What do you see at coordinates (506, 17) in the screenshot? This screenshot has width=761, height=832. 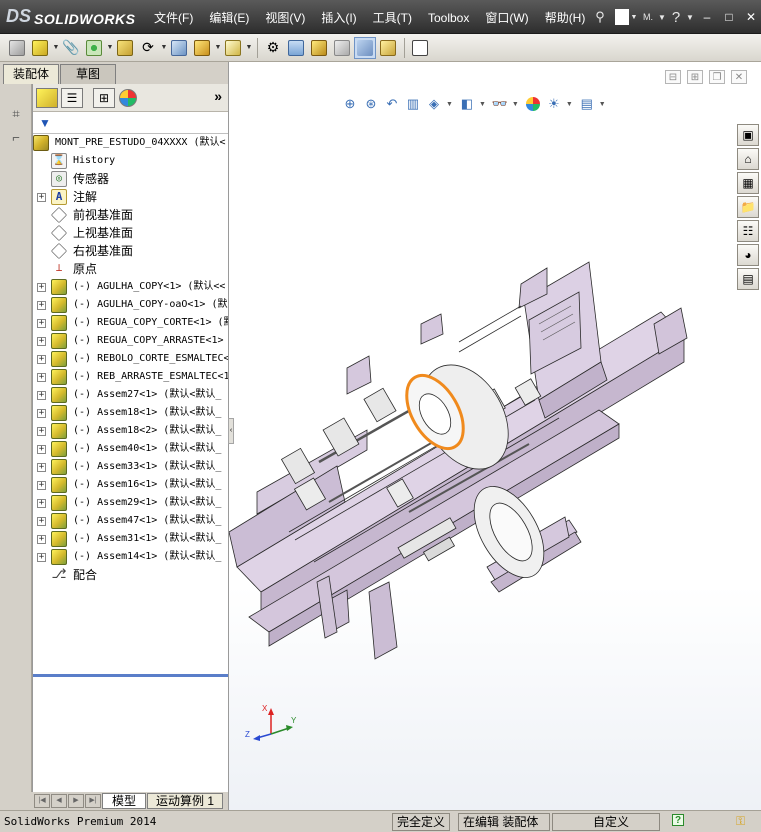 I see `menu-item: 窗口(W)` at bounding box center [506, 17].